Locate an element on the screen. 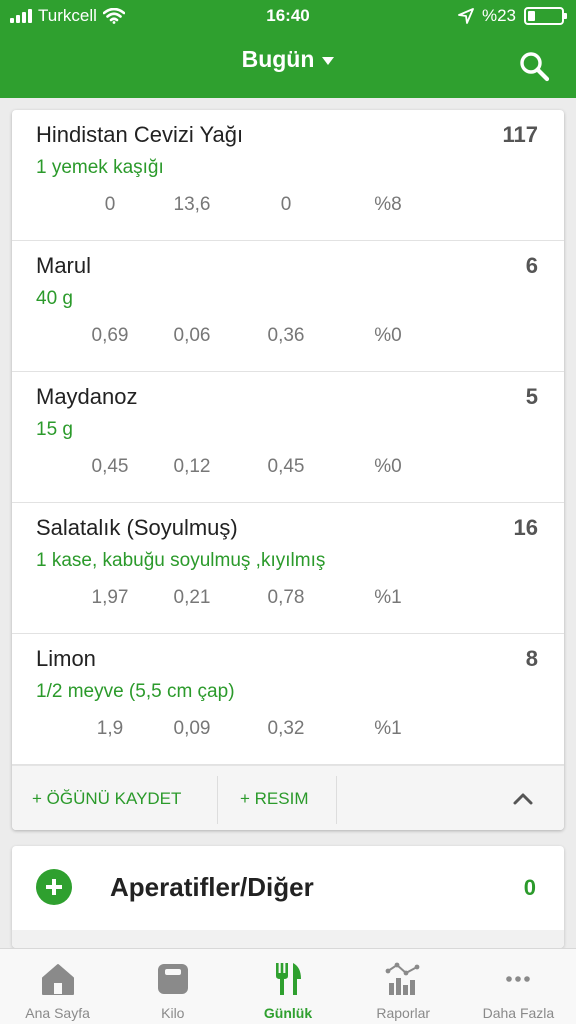  food-name: Marul is located at coordinates (64, 265).